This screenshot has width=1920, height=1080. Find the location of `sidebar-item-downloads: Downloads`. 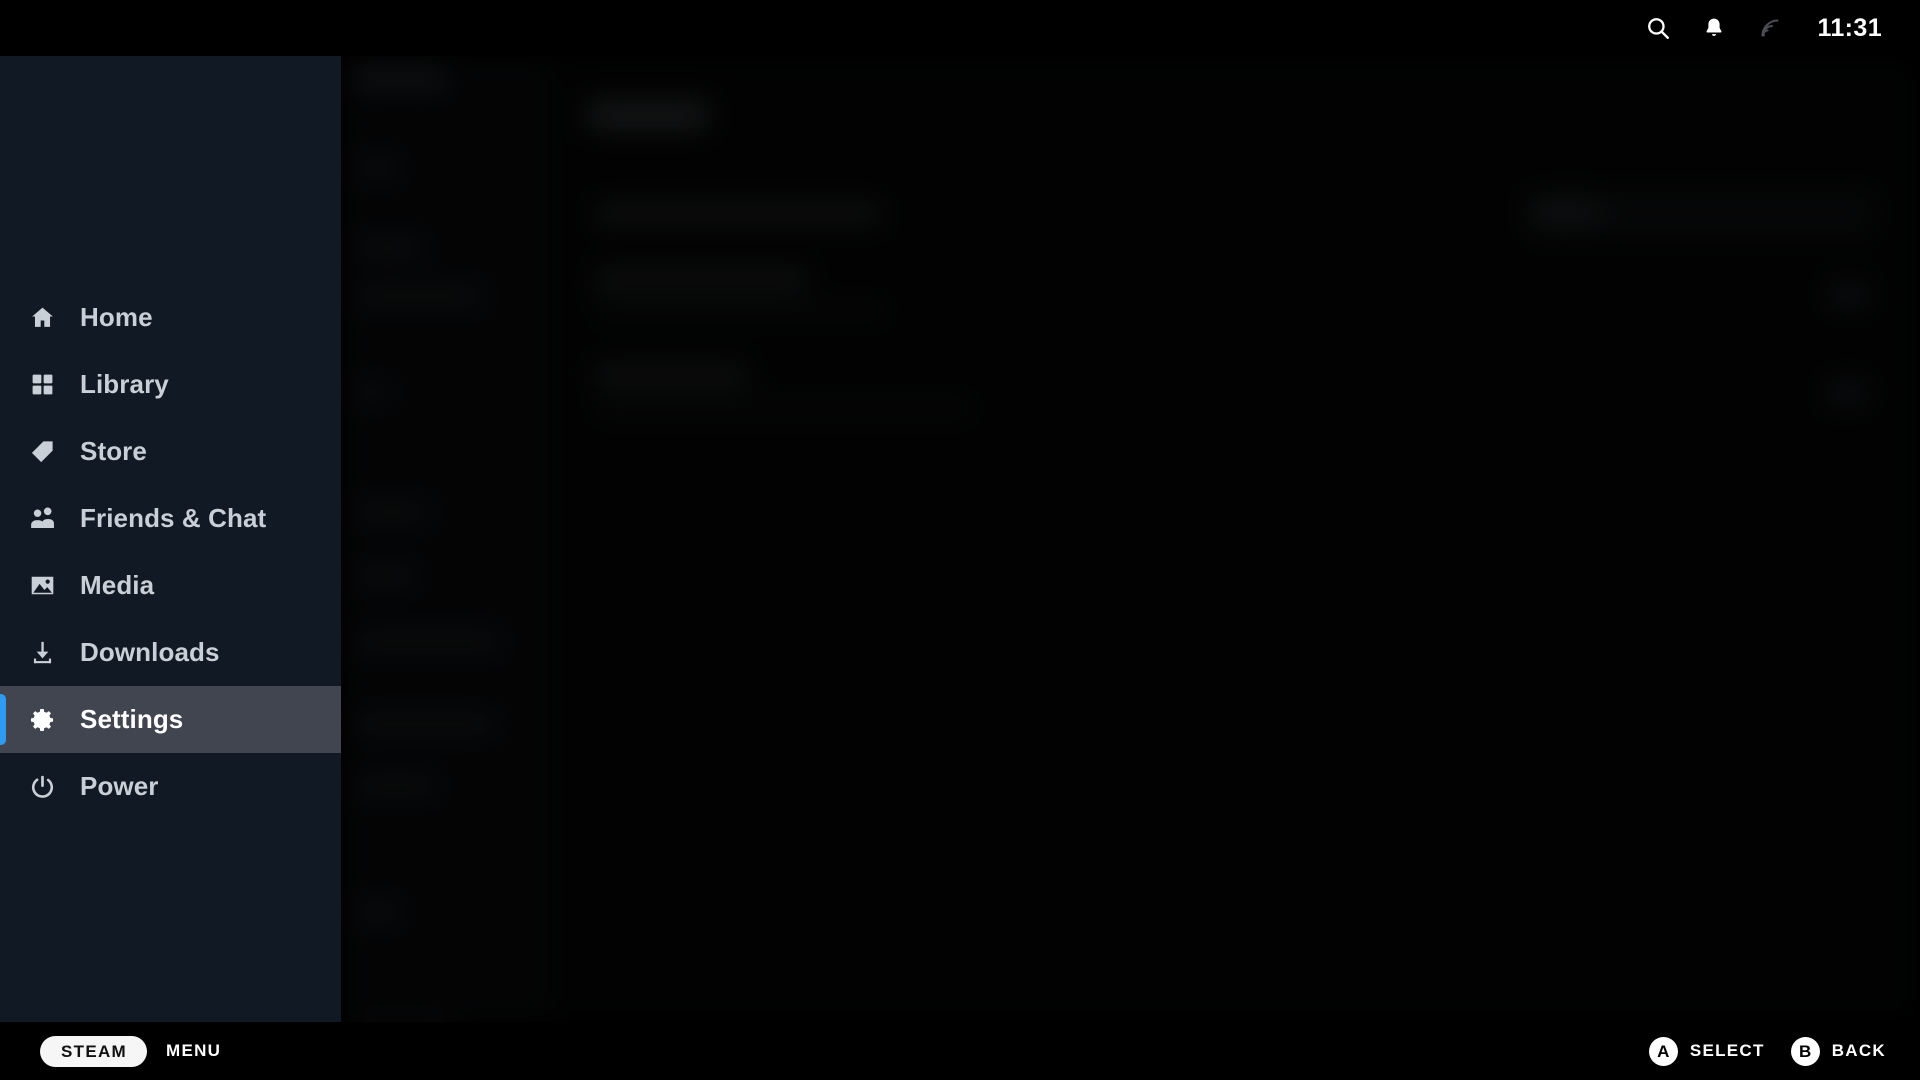

sidebar-item-downloads: Downloads is located at coordinates (170, 652).